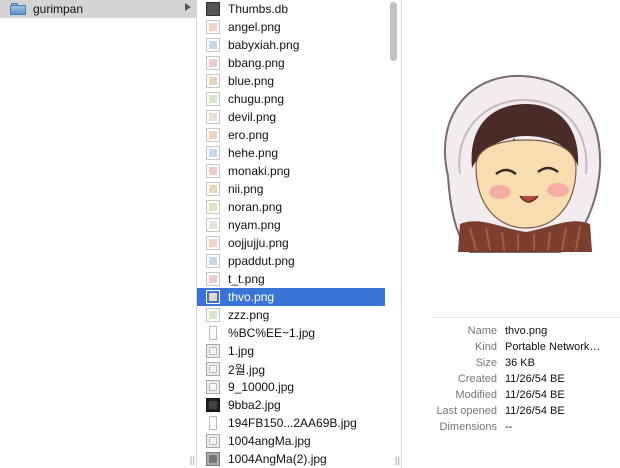  I want to click on info-row: Modified 11/26/54 BE, so click(511, 397).